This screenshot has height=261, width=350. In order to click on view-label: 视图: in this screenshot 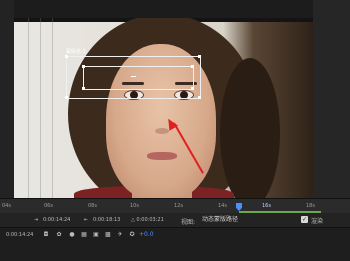, I will do `click(188, 222)`.